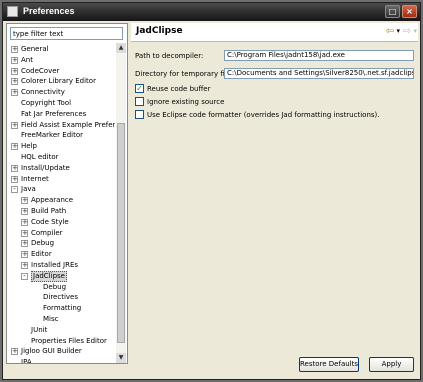 Image resolution: width=423 pixels, height=382 pixels. I want to click on scroll-thumb, so click(121, 233).